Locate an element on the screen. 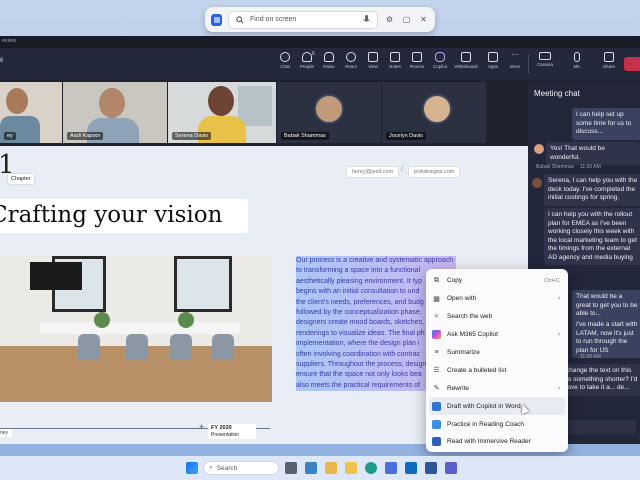  find-on-screen-placeholder: Find on screen is located at coordinates (273, 19).